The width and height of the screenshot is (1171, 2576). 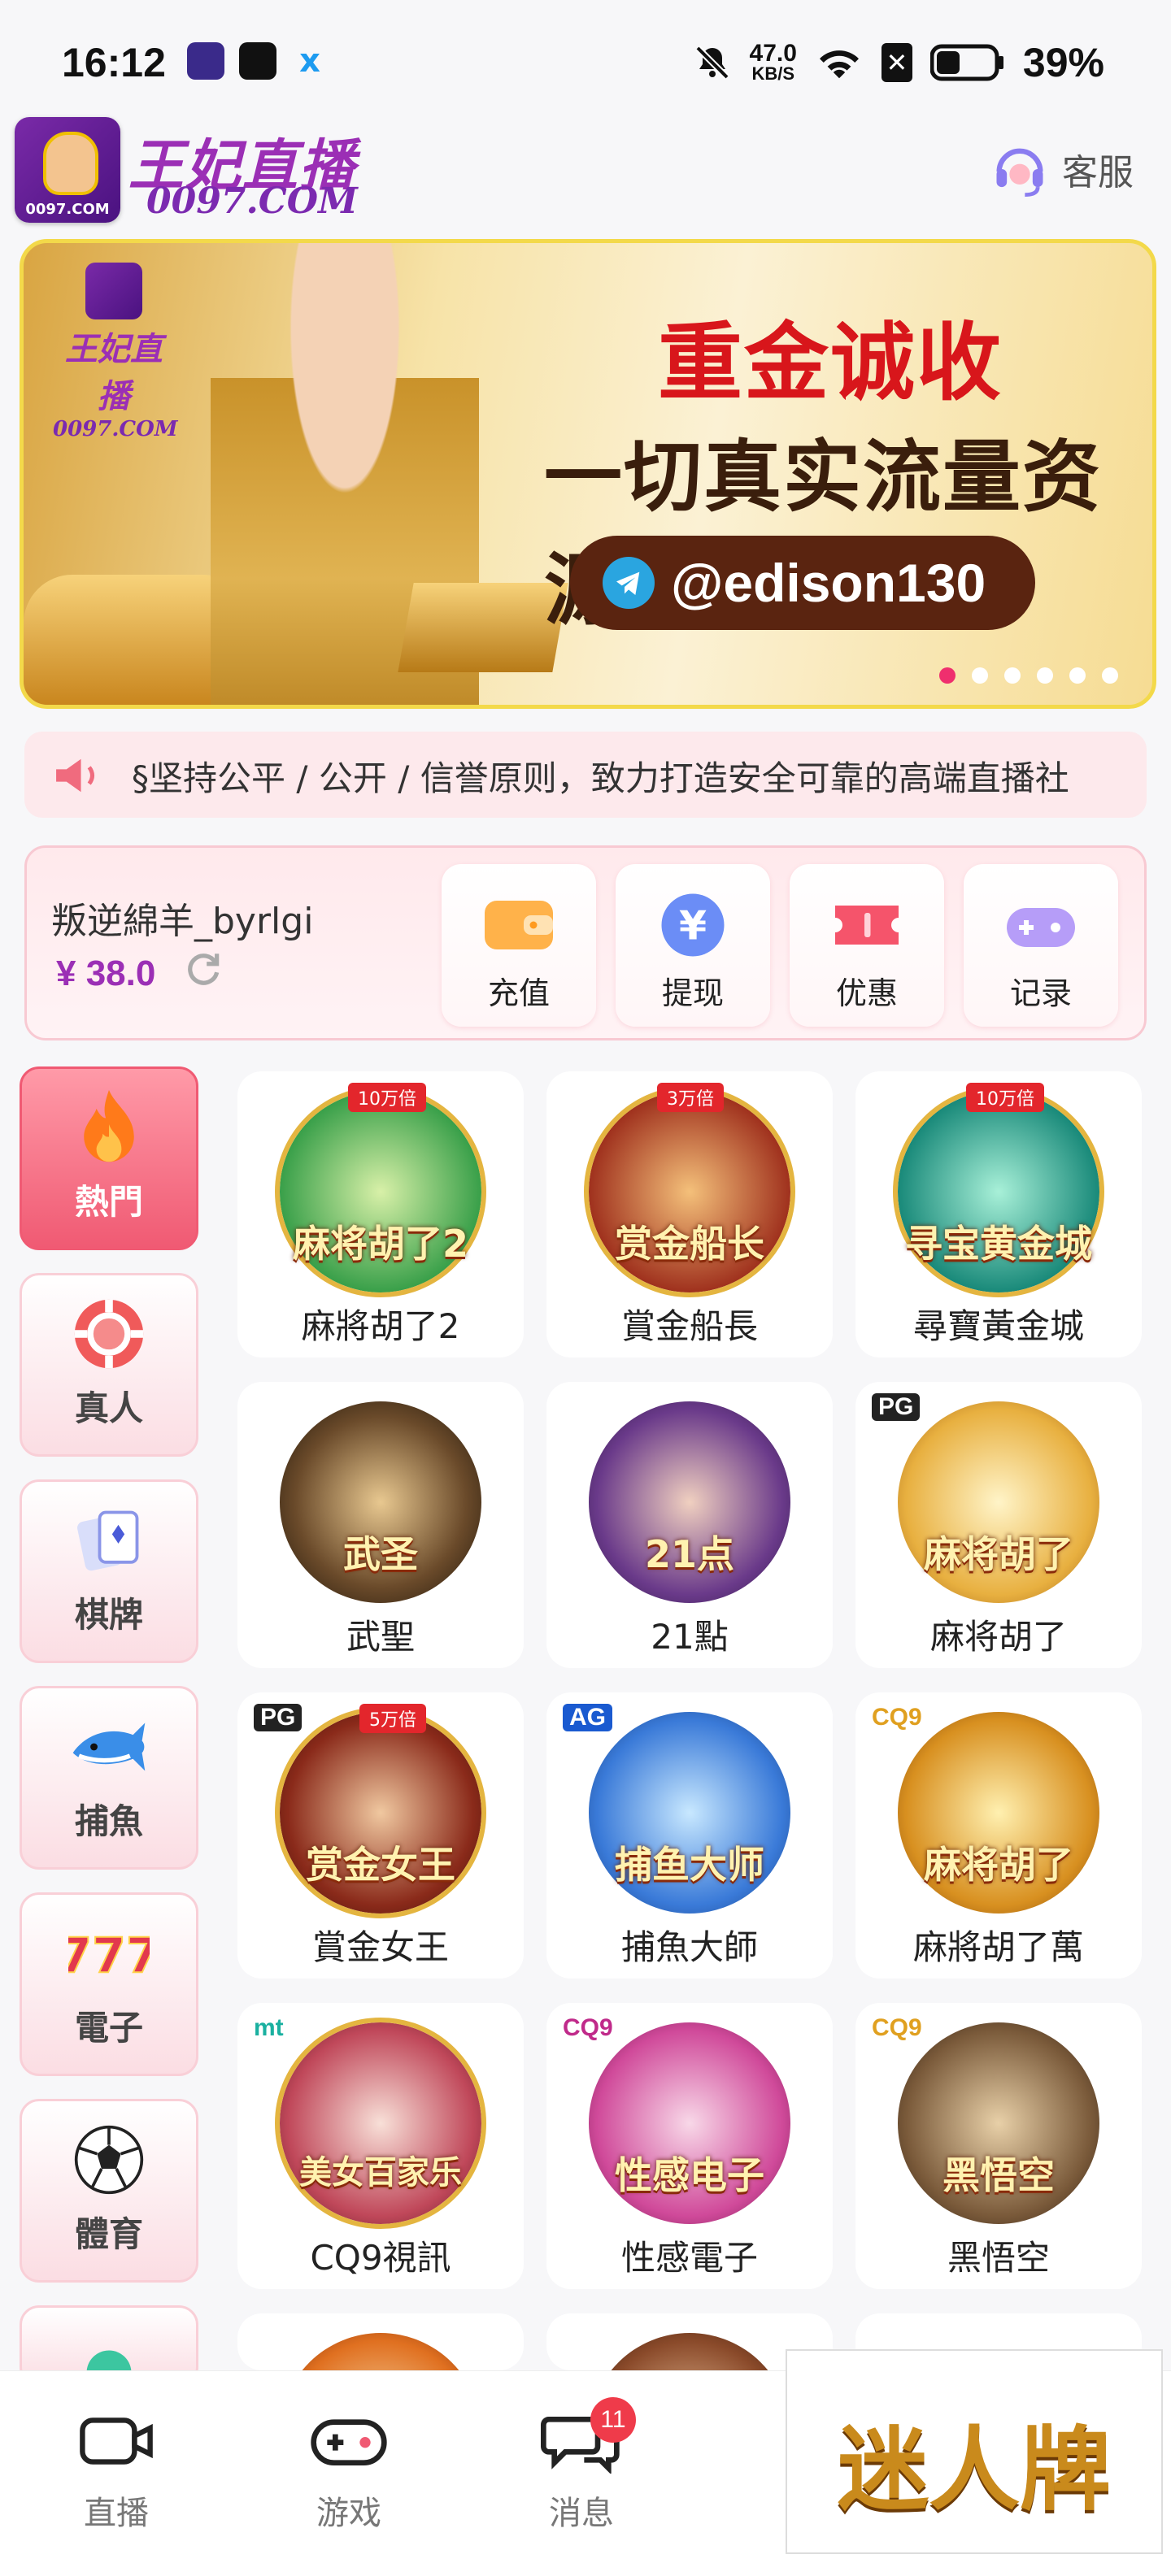 I want to click on nav-label: 游戏, so click(x=348, y=2513).